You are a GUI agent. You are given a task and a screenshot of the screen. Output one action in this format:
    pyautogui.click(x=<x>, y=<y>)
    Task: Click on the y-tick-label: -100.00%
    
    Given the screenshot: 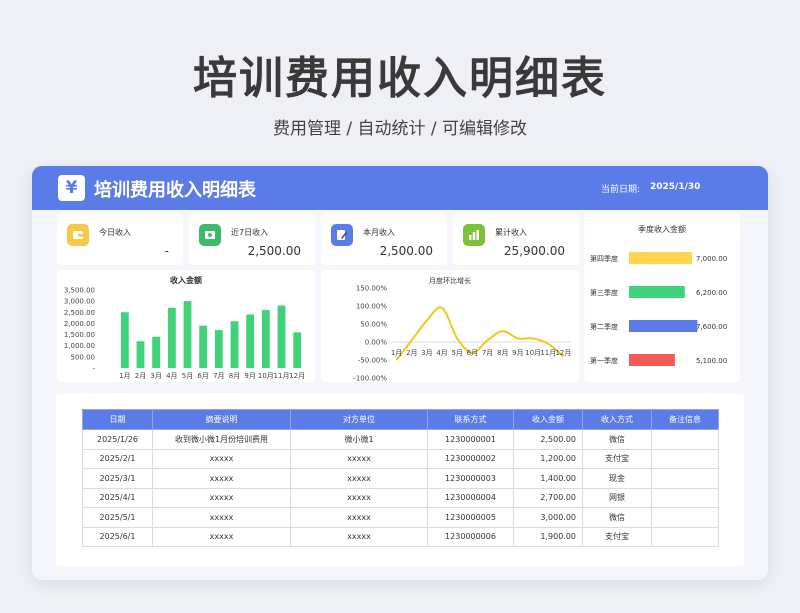 What is the action you would take?
    pyautogui.click(x=370, y=379)
    